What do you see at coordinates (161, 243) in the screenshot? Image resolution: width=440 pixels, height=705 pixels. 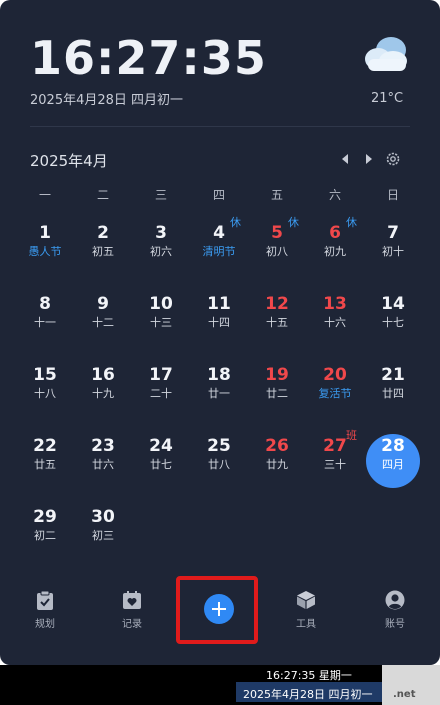 I see `calendar-day: 3 初六` at bounding box center [161, 243].